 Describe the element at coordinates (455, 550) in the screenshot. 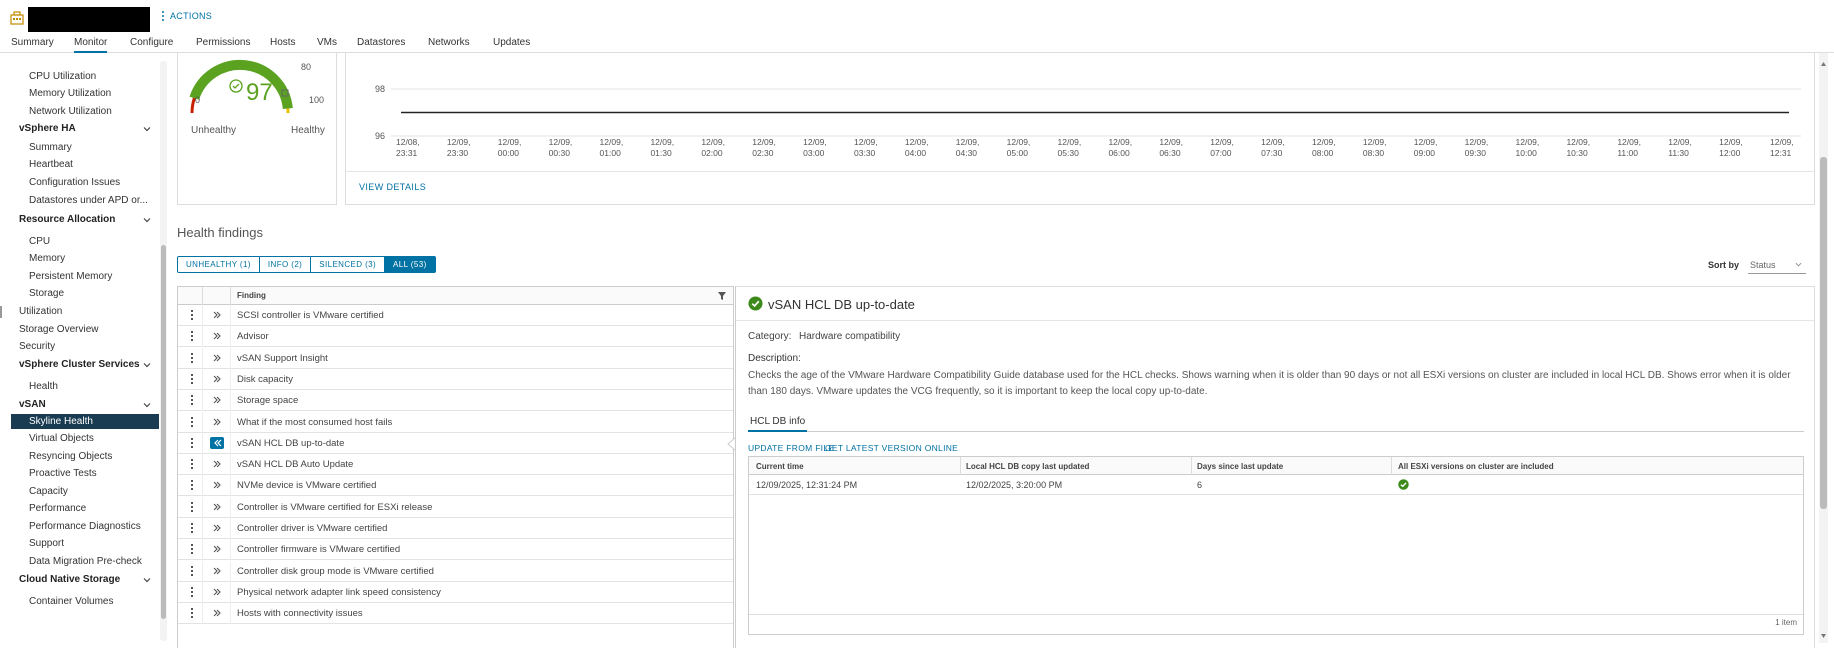

I see `table-row: Controller firmware is VMware certified` at that location.